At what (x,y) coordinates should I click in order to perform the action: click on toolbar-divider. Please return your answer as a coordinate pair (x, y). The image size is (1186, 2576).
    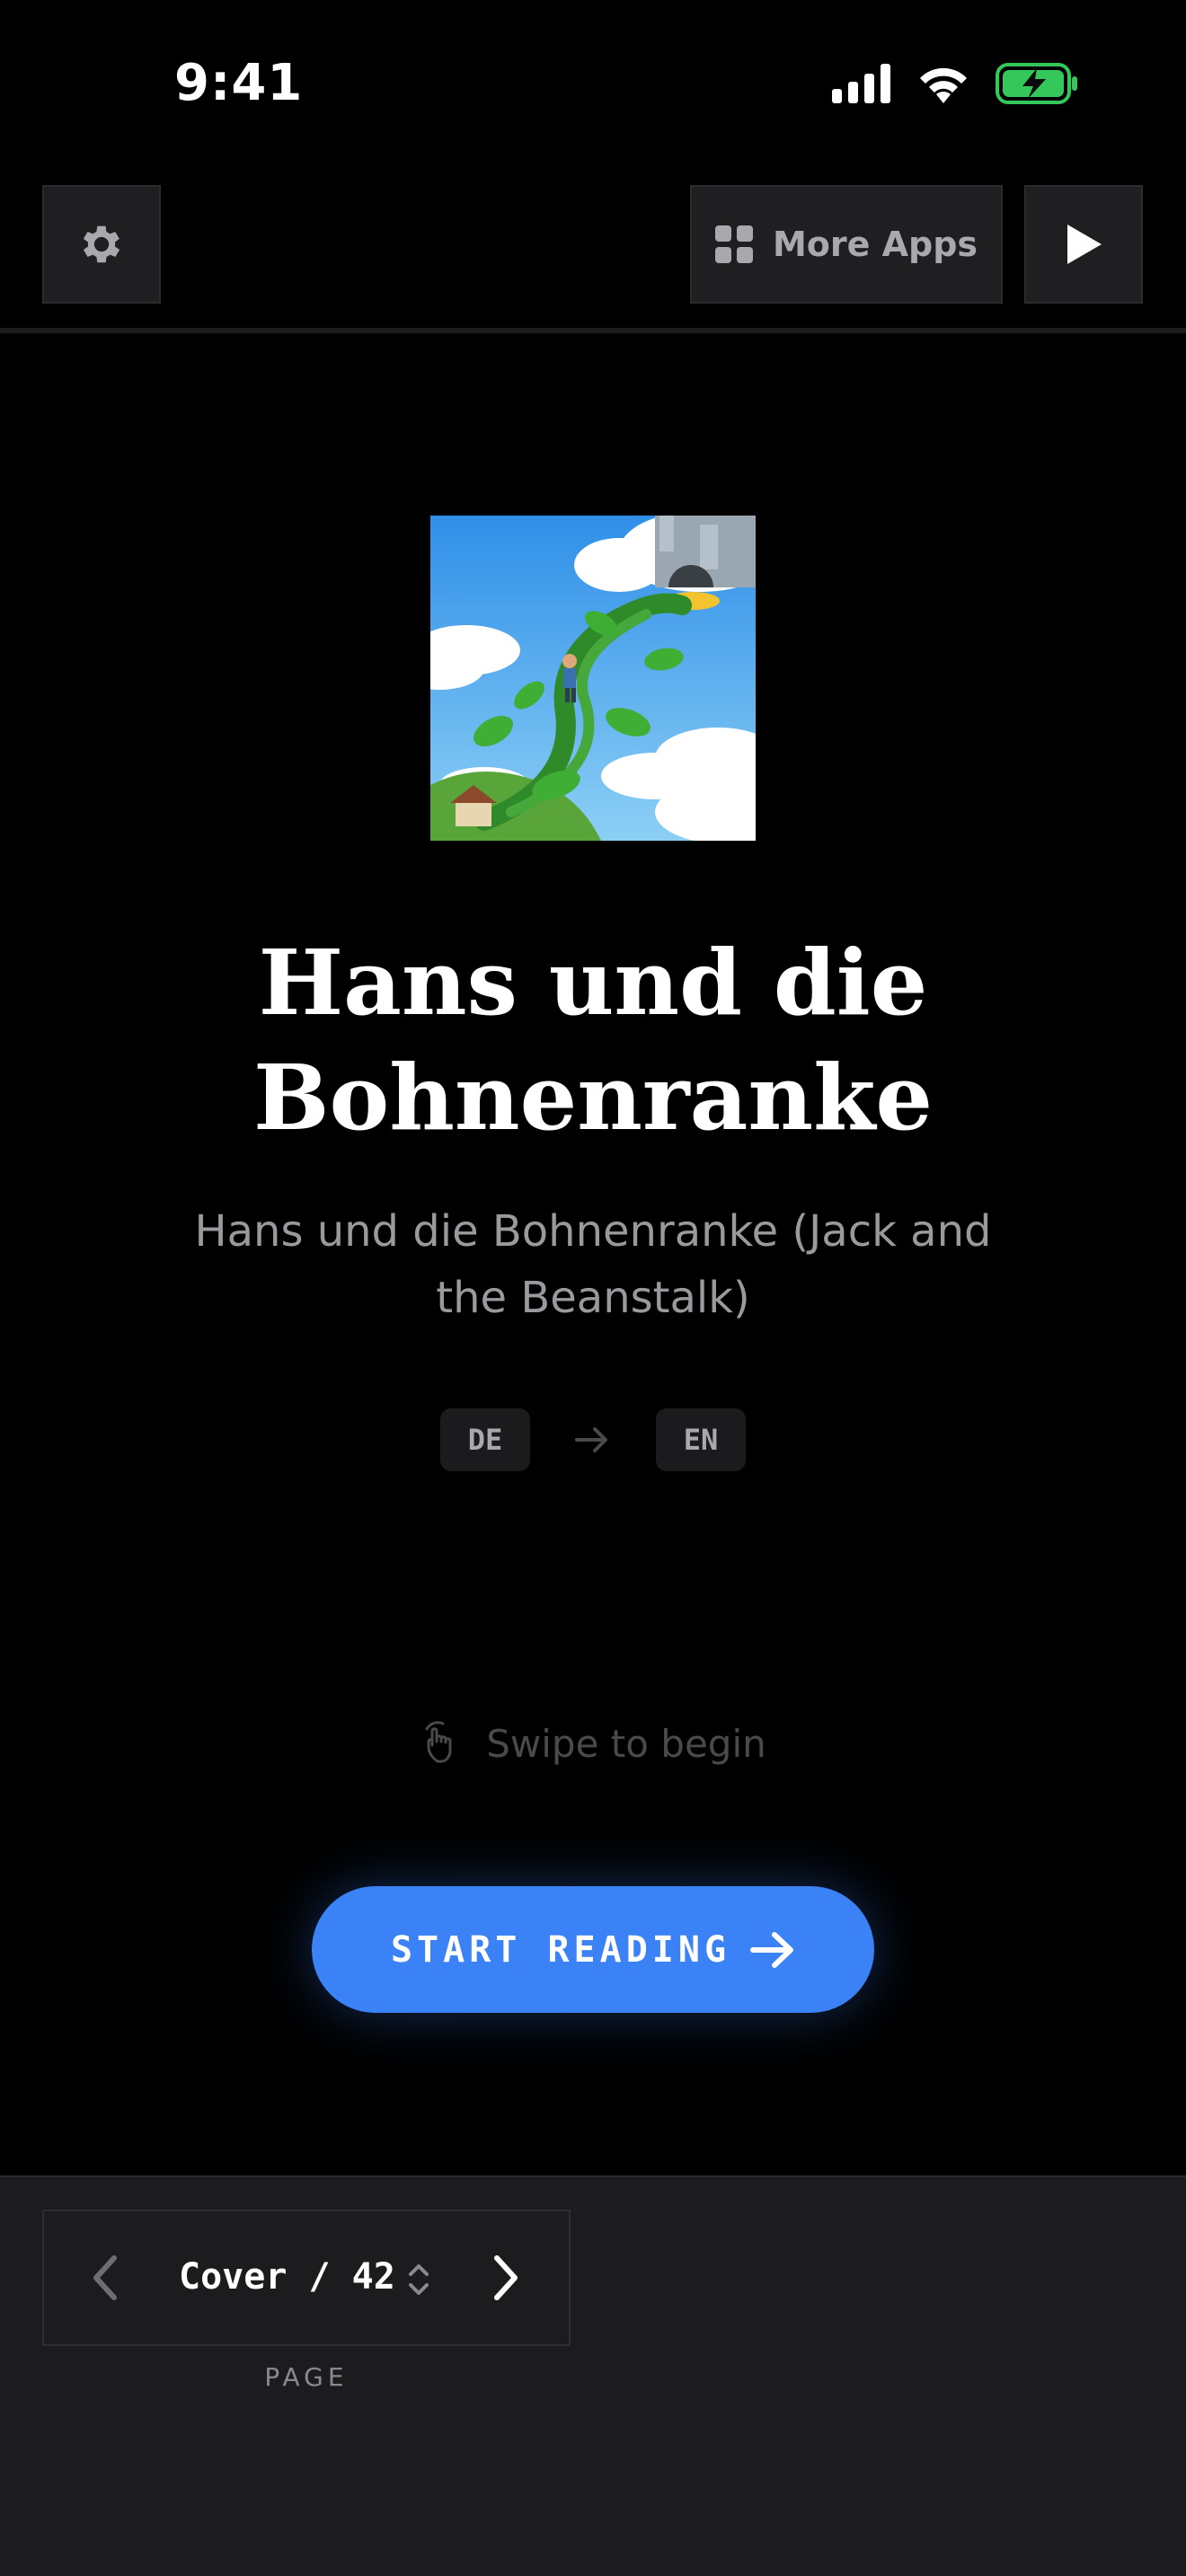
    Looking at the image, I should click on (593, 330).